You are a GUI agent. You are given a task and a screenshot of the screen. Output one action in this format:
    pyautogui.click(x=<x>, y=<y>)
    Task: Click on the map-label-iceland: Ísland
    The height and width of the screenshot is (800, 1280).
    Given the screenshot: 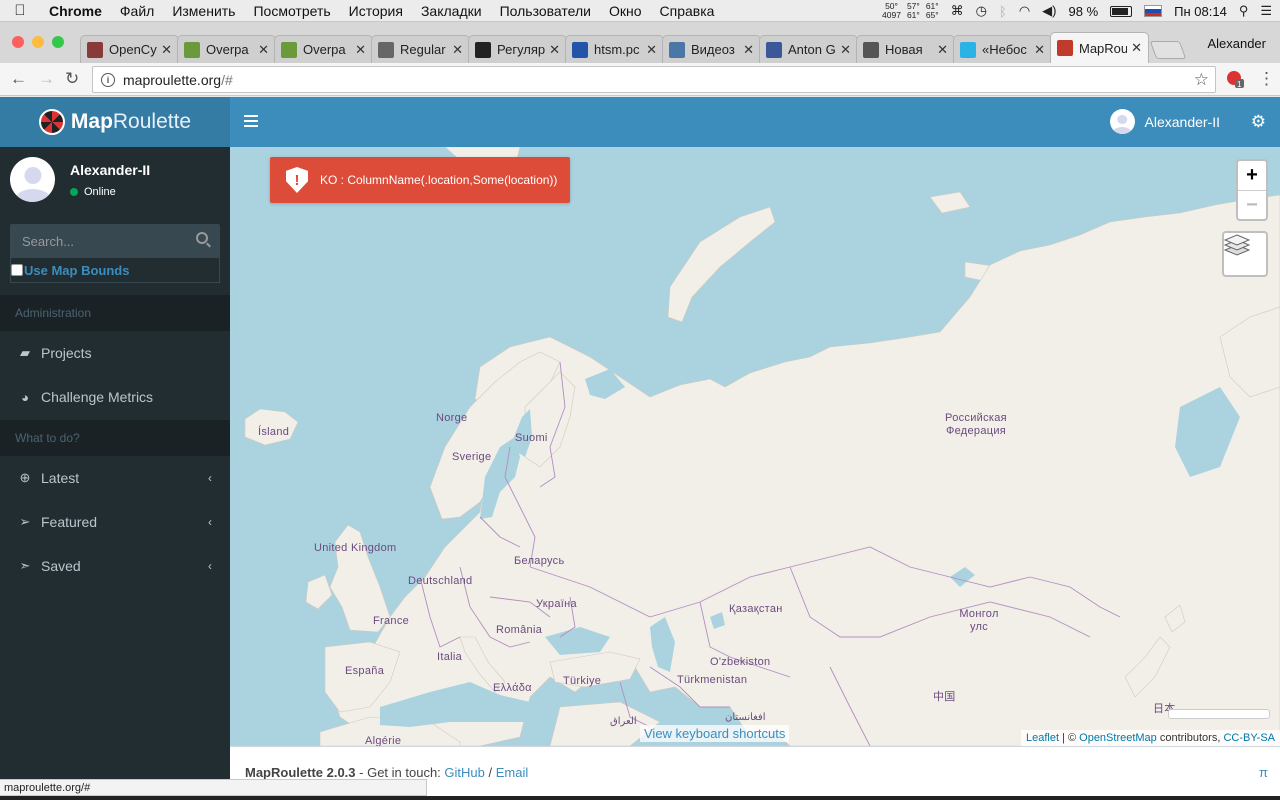 What is the action you would take?
    pyautogui.click(x=274, y=432)
    